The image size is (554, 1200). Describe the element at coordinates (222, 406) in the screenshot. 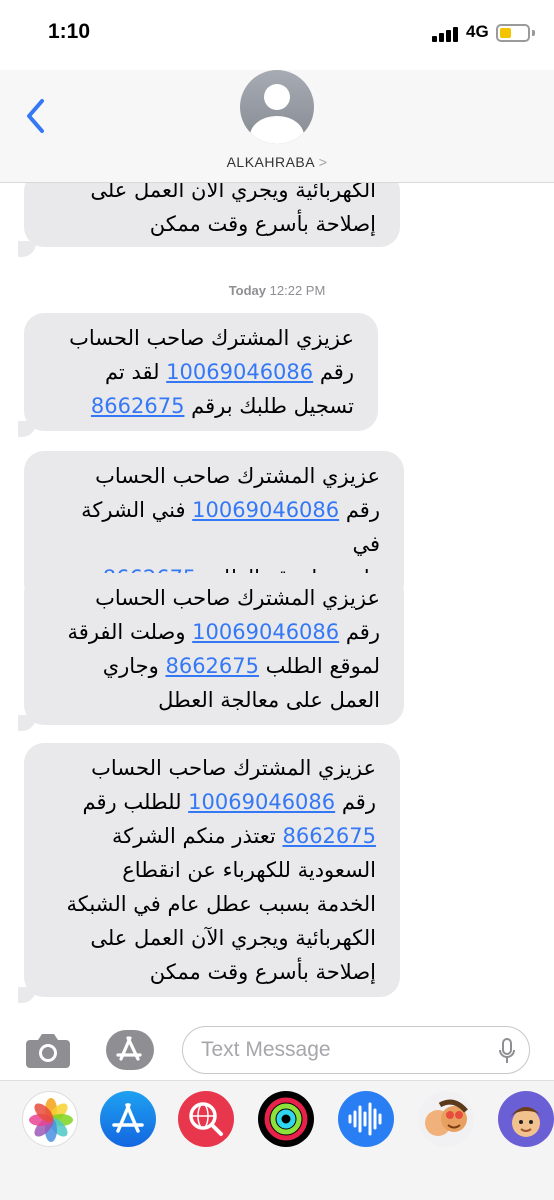

I see `message-line: تسجيل طلبك برقم 8662675` at that location.